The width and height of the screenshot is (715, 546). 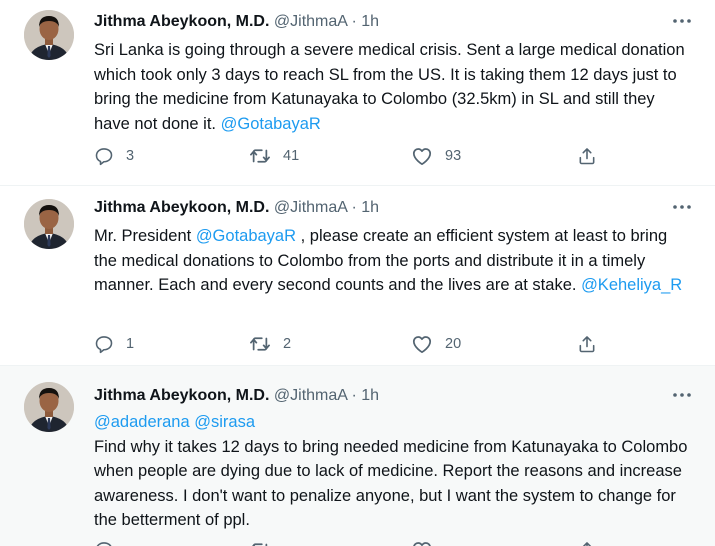 I want to click on retweet-count: 41, so click(x=291, y=156).